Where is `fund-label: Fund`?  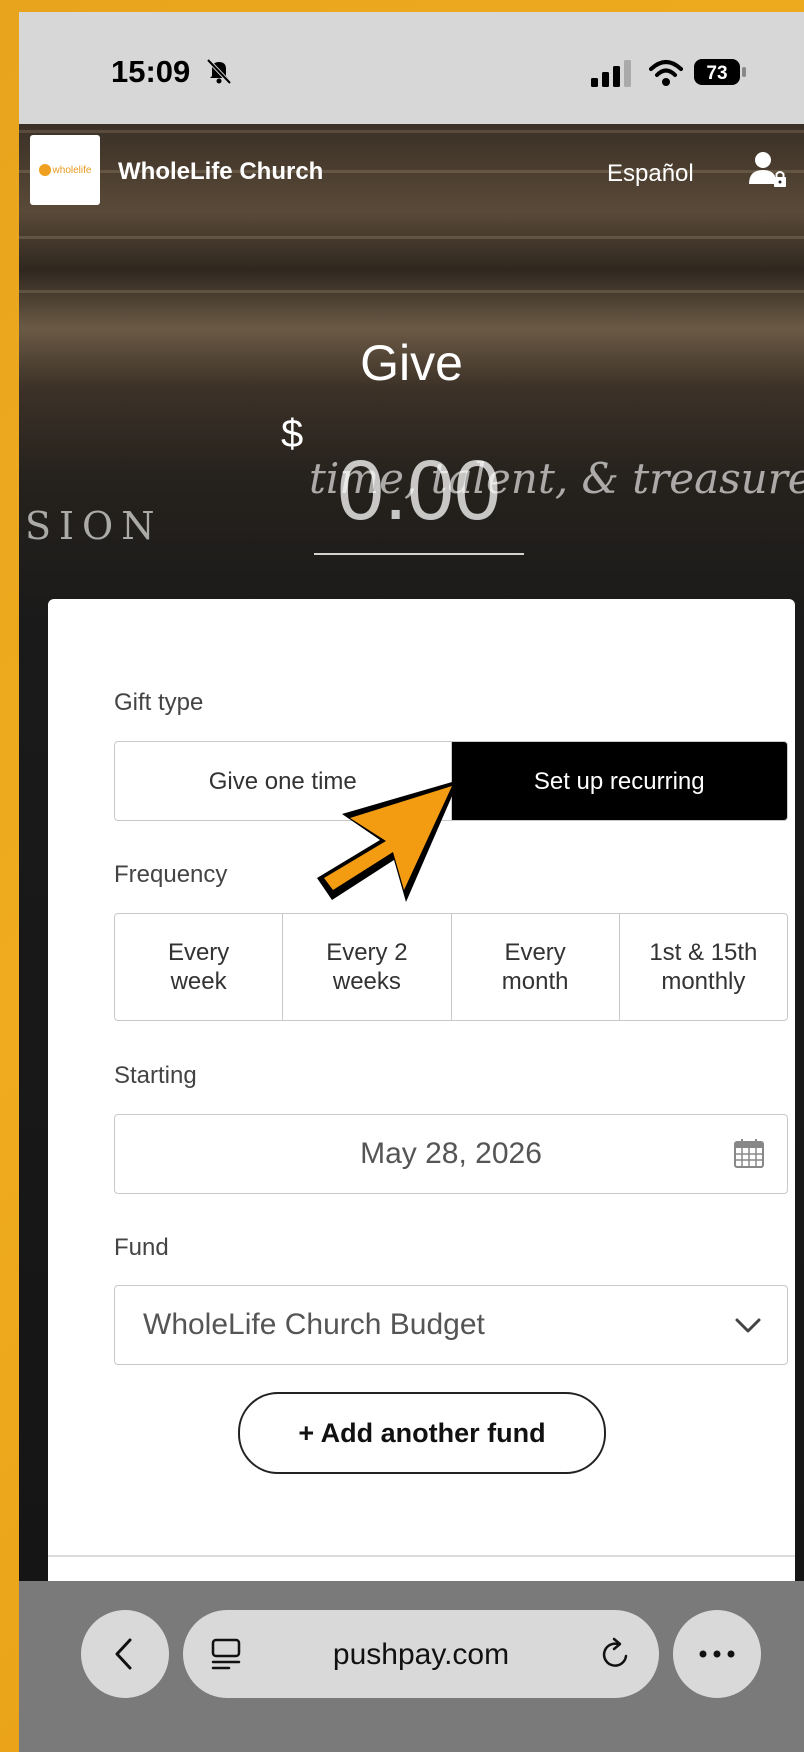 fund-label: Fund is located at coordinates (141, 1247).